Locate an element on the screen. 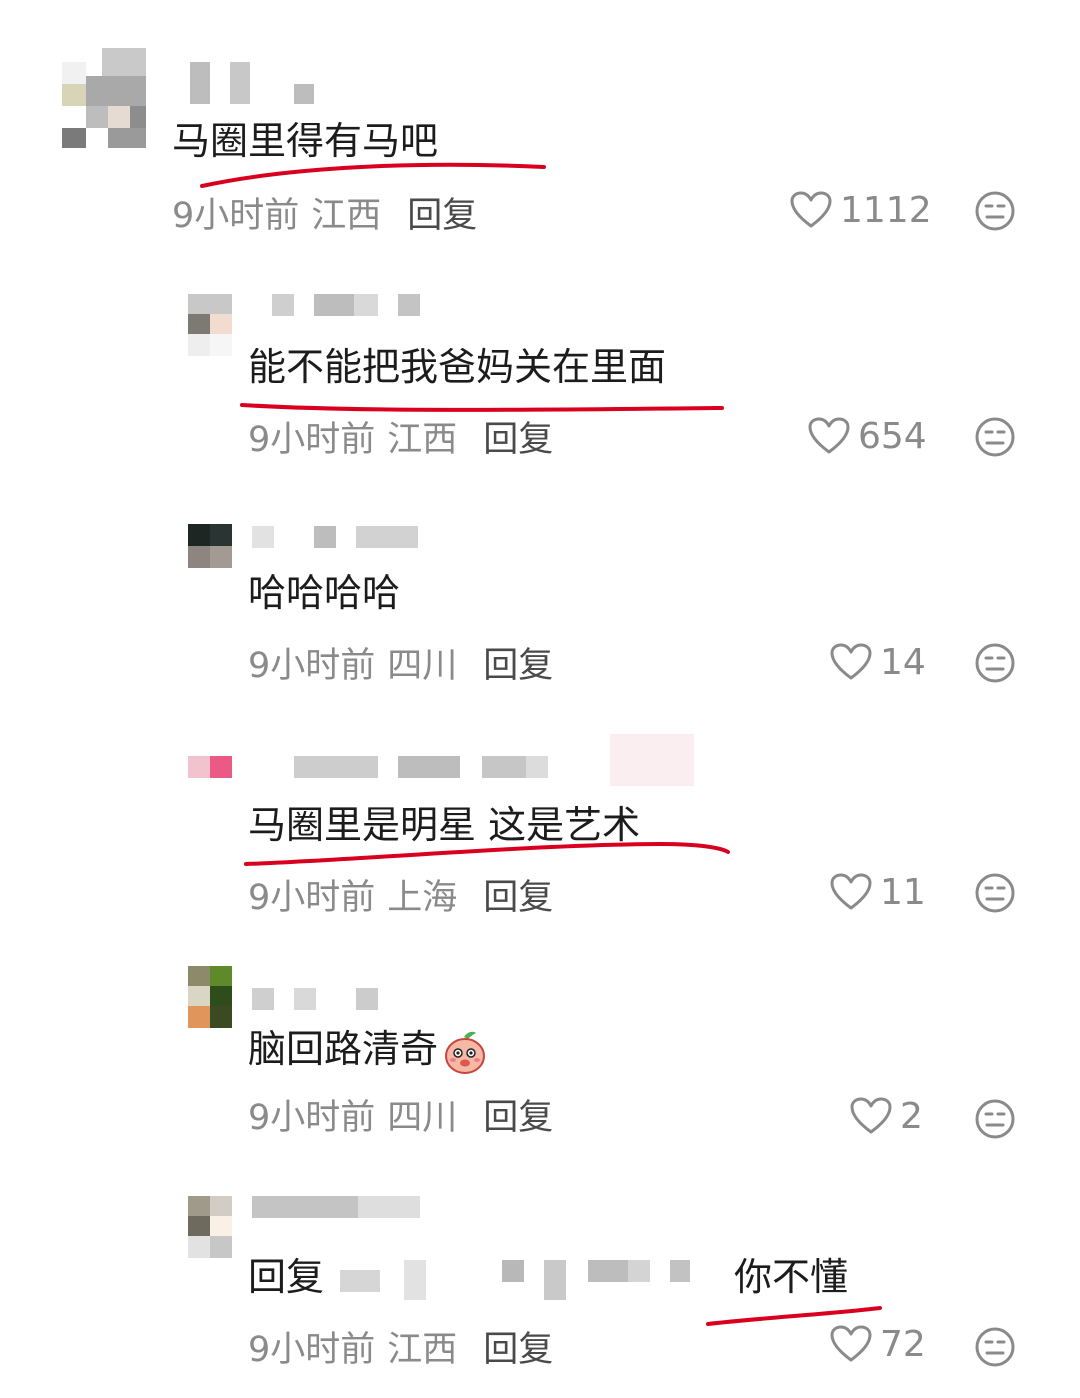 The width and height of the screenshot is (1080, 1398). comment-text: 哈哈哈哈 is located at coordinates (324, 593).